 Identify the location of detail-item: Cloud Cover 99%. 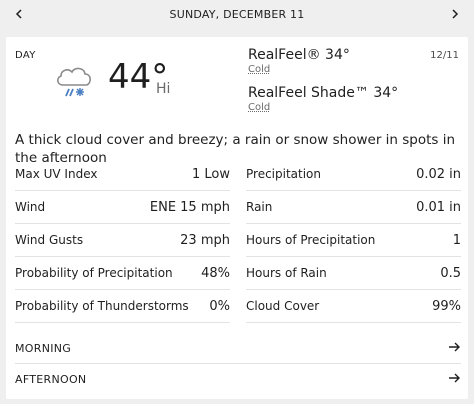
(353, 306).